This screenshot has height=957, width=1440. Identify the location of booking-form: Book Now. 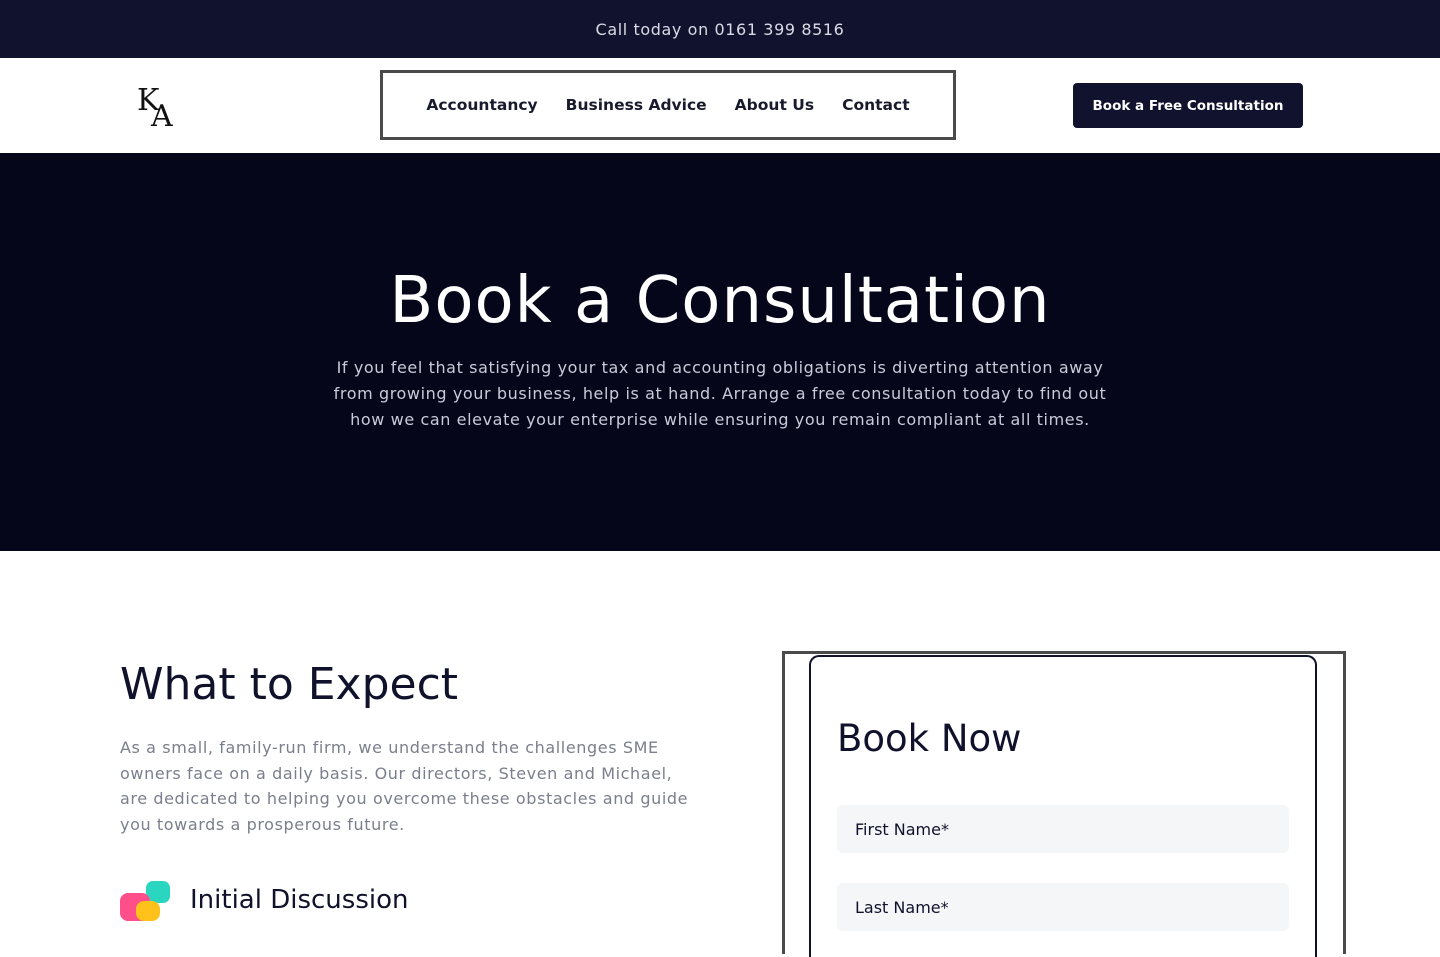
(1063, 806).